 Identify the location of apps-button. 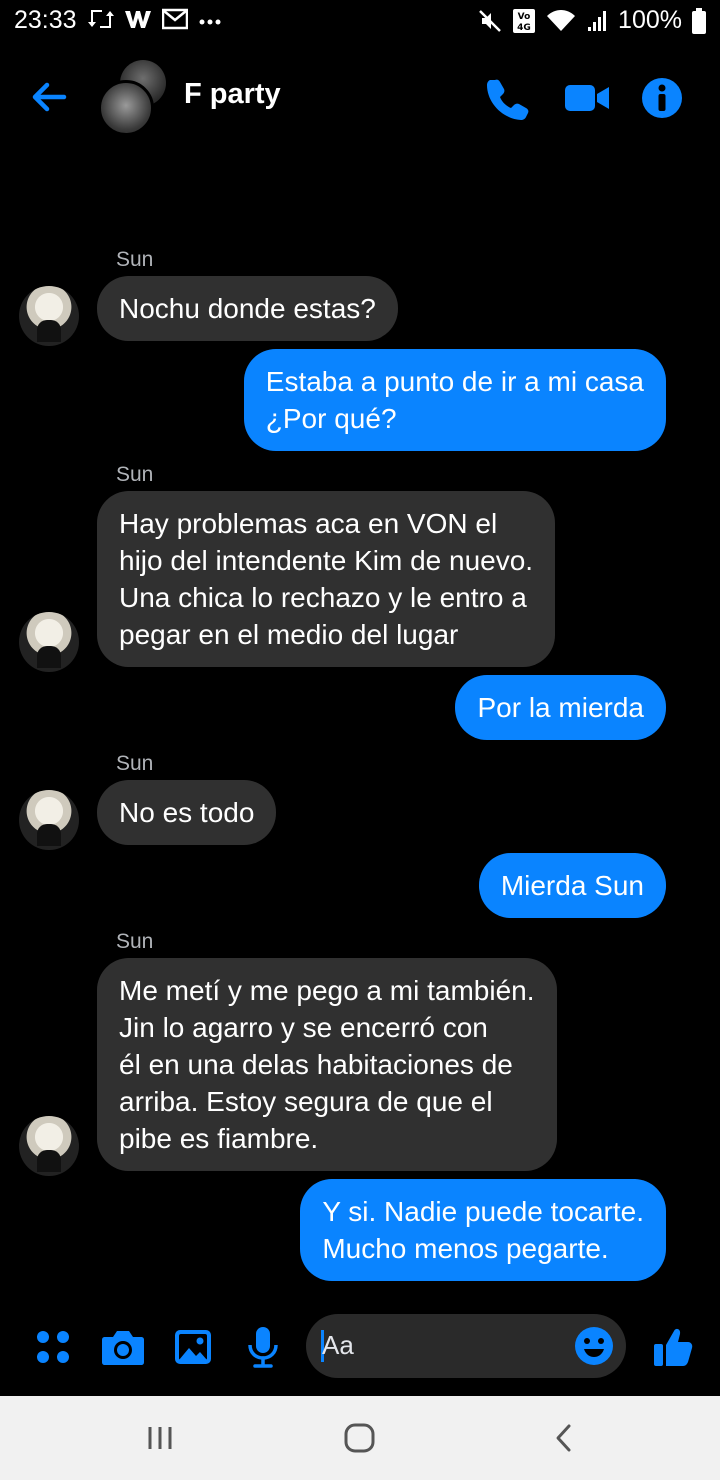
(53, 1347).